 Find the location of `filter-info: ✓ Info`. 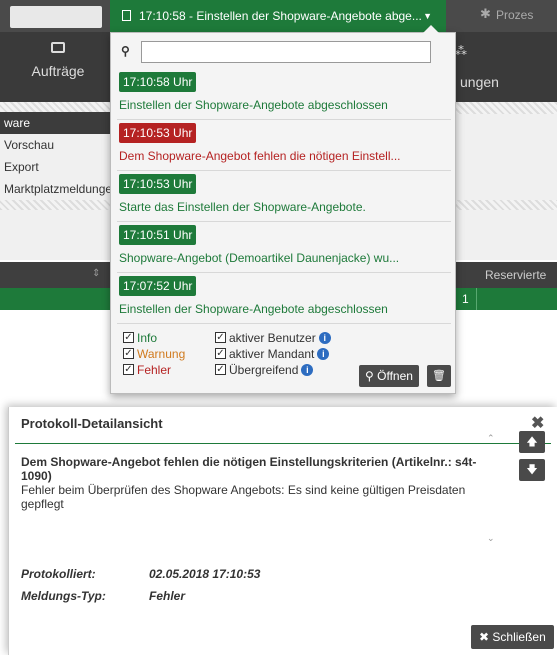

filter-info: ✓ Info is located at coordinates (140, 338).